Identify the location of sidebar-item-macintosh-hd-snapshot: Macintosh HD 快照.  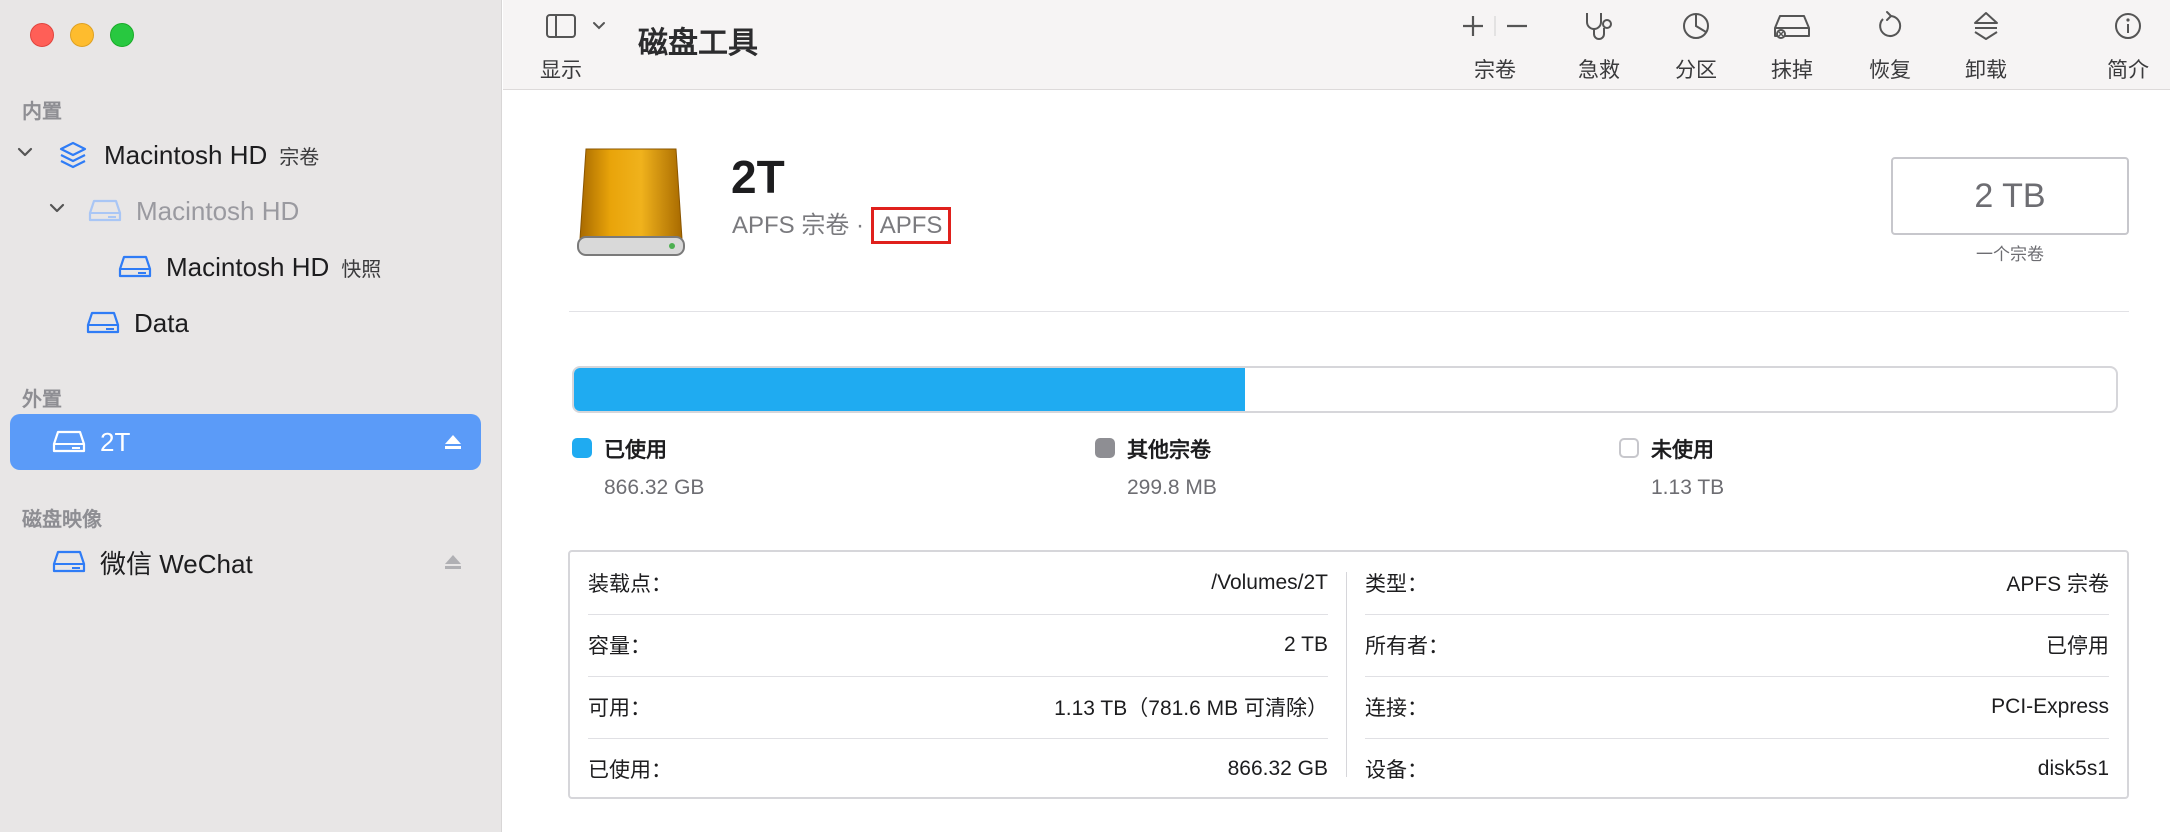
(299, 267).